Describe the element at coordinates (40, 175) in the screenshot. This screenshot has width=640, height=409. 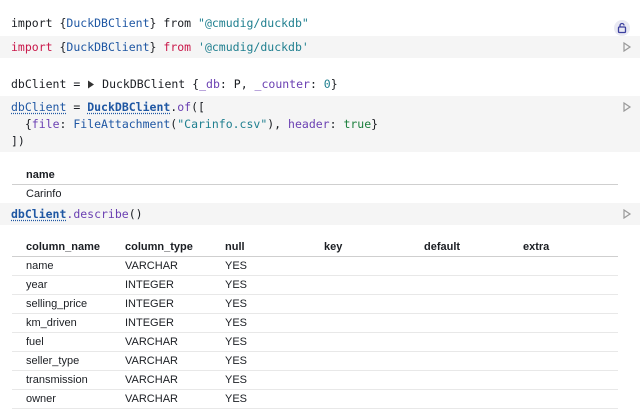
I see `column-header: name` at that location.